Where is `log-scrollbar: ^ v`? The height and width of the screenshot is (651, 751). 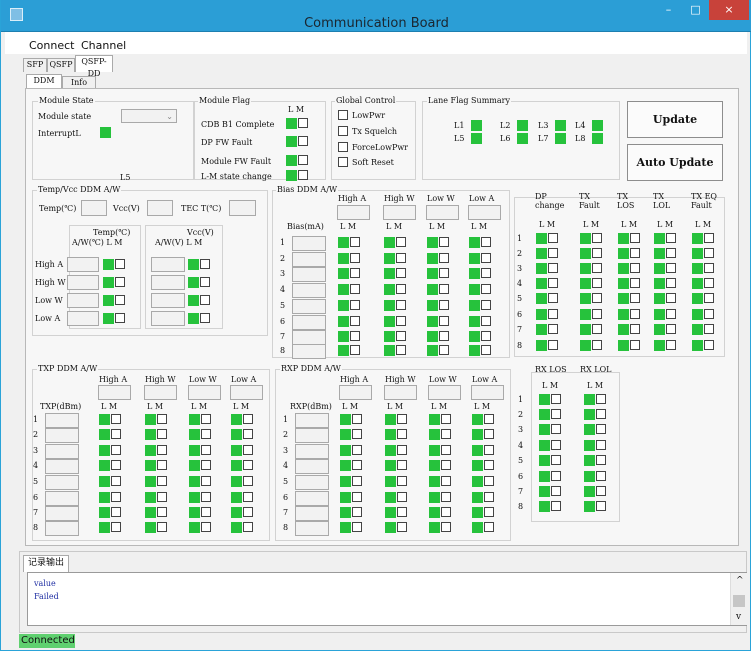 log-scrollbar: ^ v is located at coordinates (738, 599).